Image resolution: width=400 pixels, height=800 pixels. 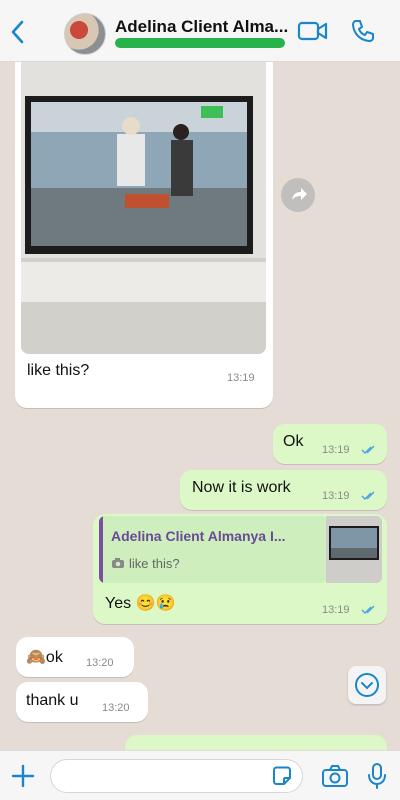 I want to click on quote-accent-bar, so click(x=101, y=549).